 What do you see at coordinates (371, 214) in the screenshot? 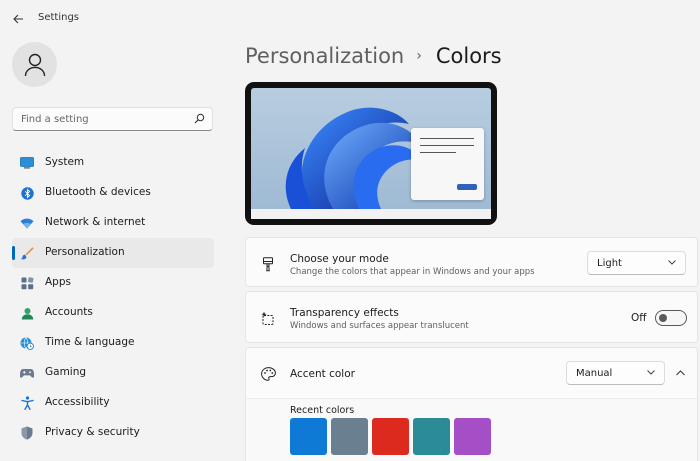
I see `preview-taskbar` at bounding box center [371, 214].